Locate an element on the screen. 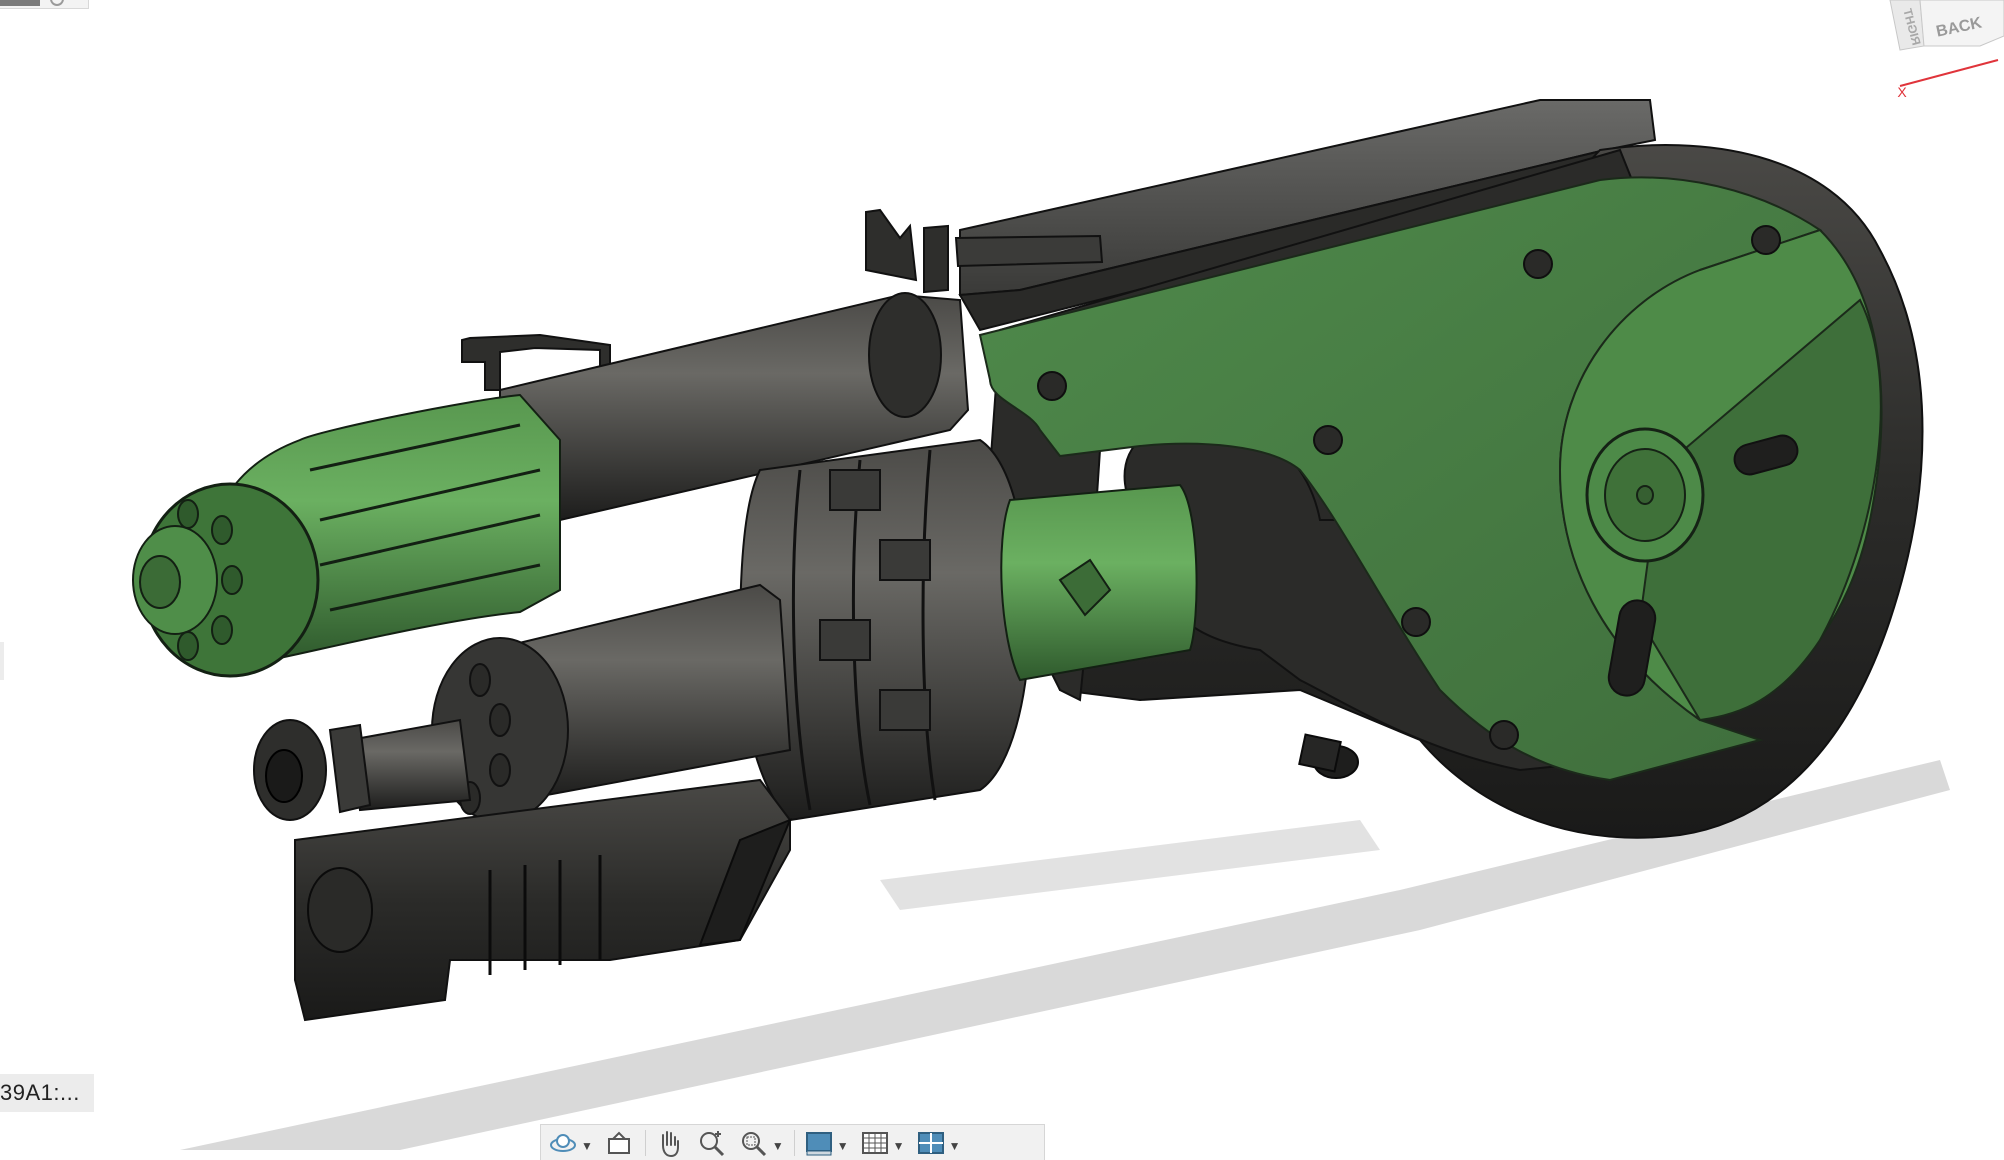 The image size is (2004, 1160). viewcube: BACK RIGHT X is located at coordinates (1942, 50).